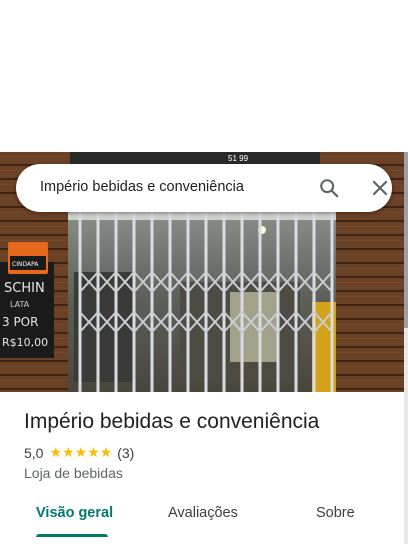 This screenshot has width=408, height=544. Describe the element at coordinates (20, 322) in the screenshot. I see `sign-line-3: 3 POR` at that location.